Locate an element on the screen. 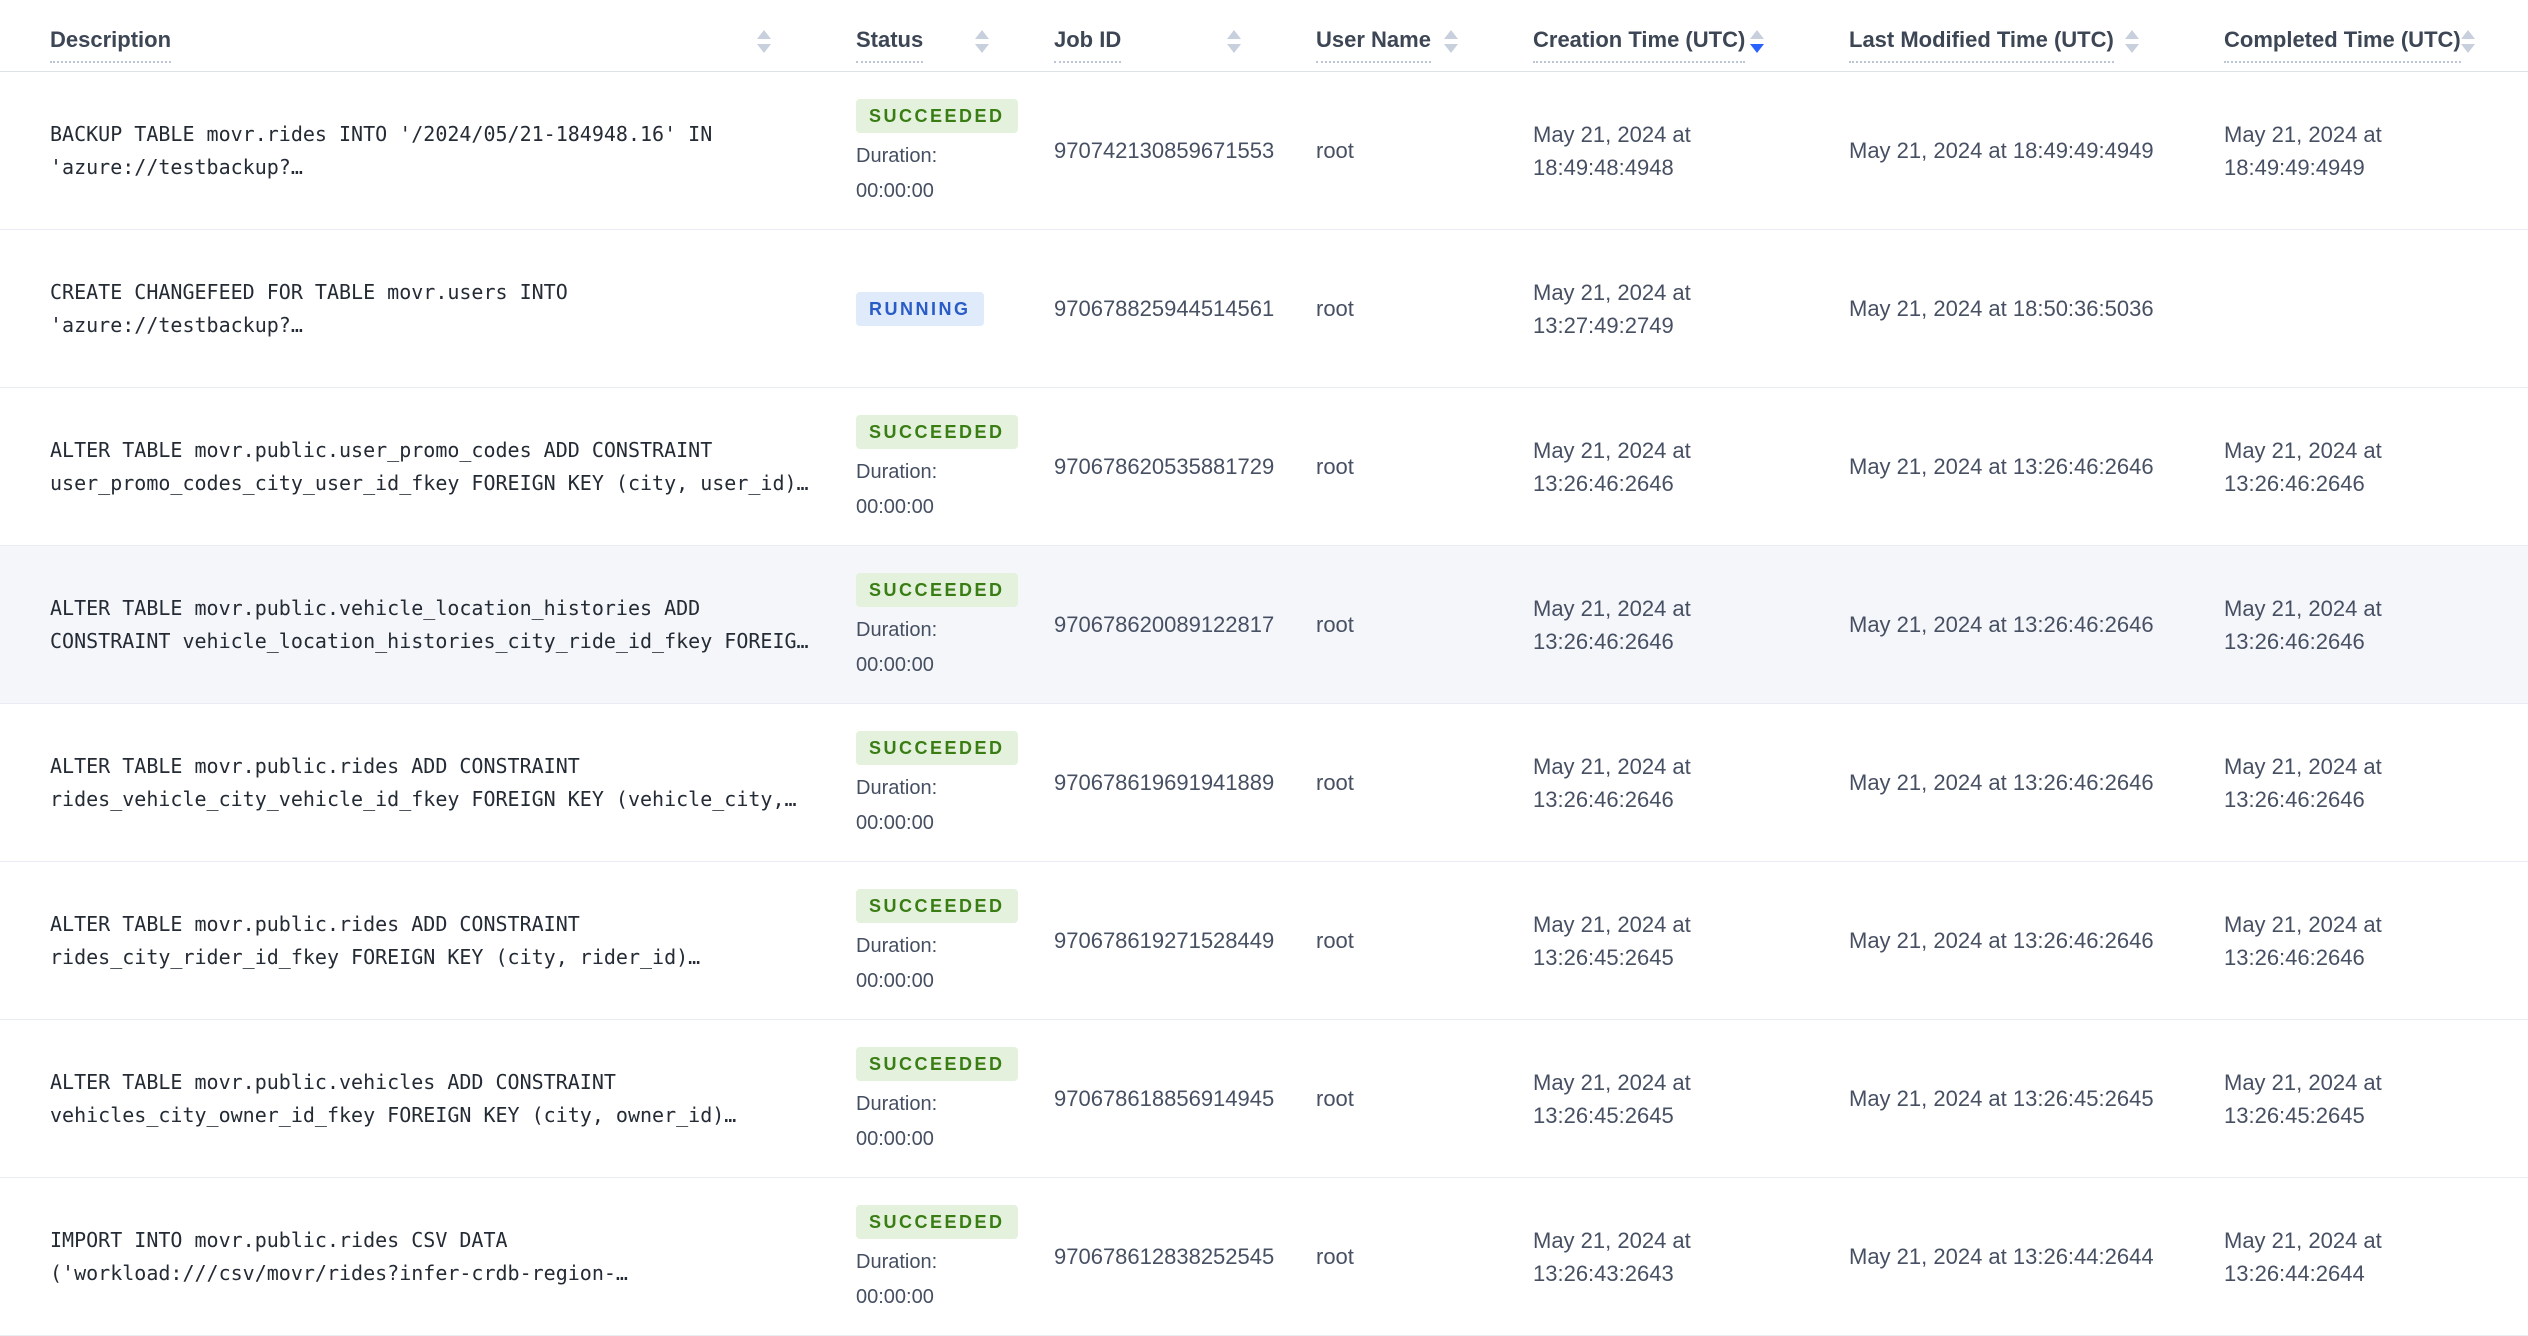  column-label-creation-time: Creation Time (UTC) is located at coordinates (1639, 45).